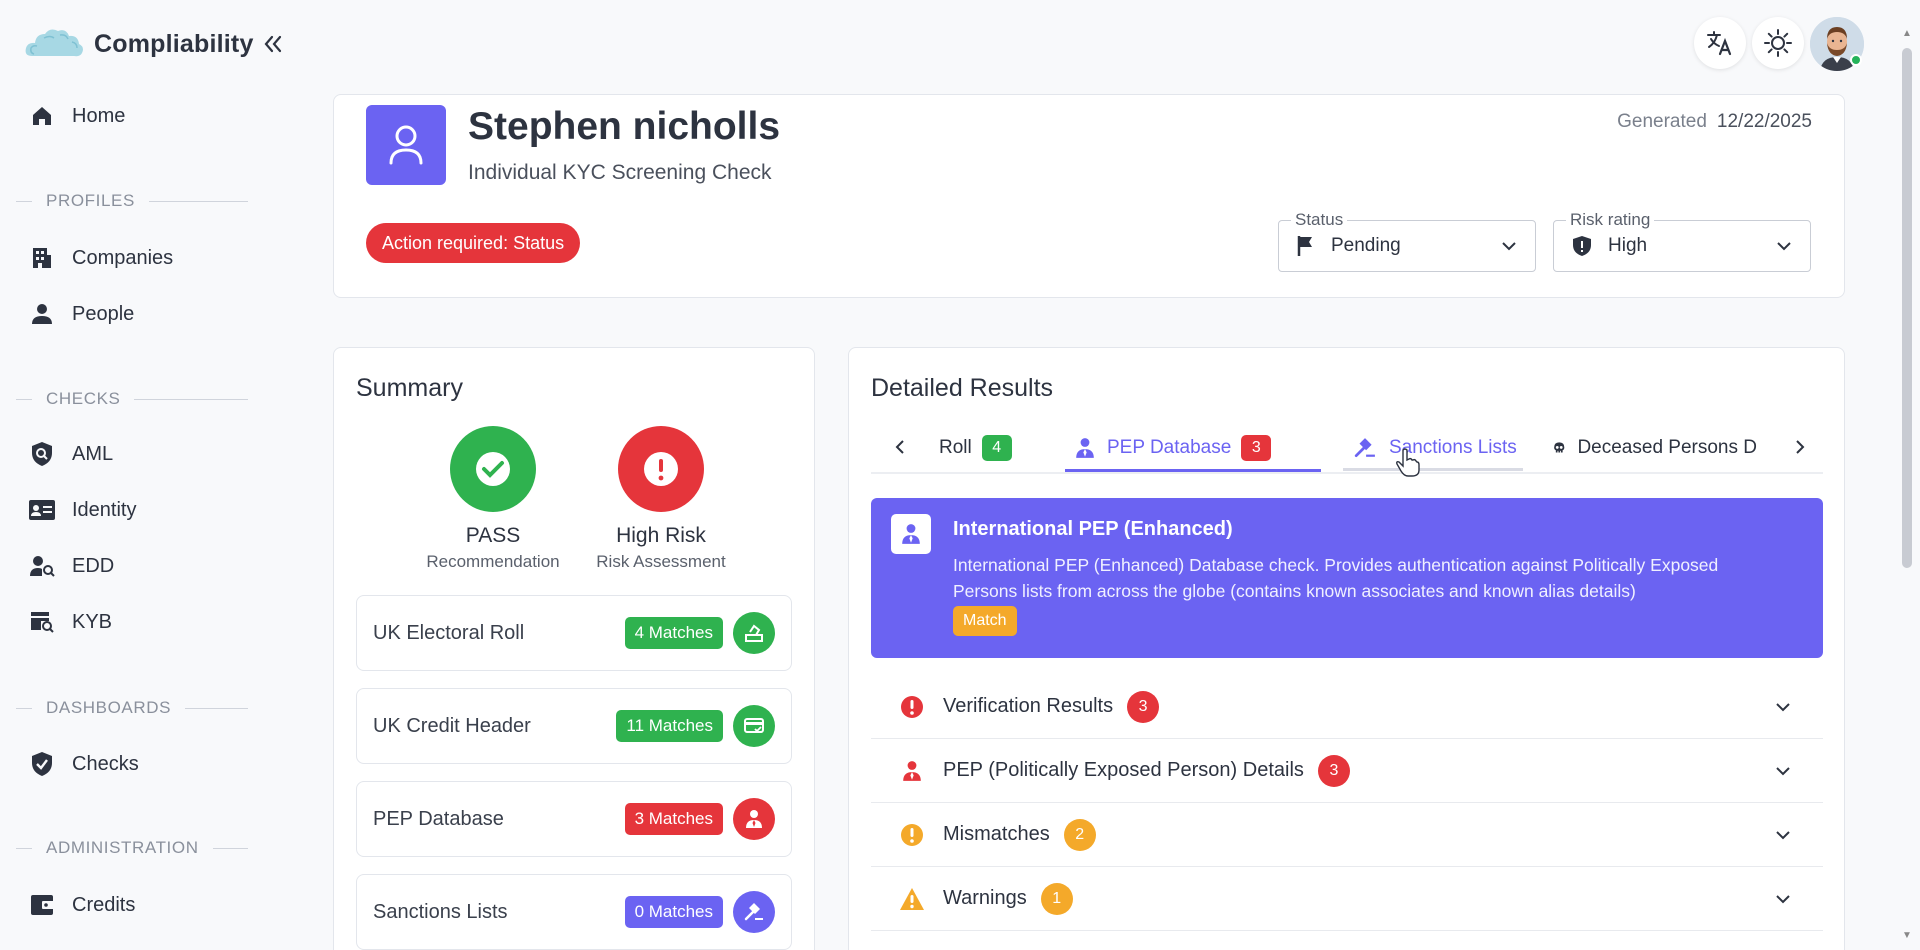 The width and height of the screenshot is (1920, 950). What do you see at coordinates (99, 115) in the screenshot?
I see `nav-home-label: Home` at bounding box center [99, 115].